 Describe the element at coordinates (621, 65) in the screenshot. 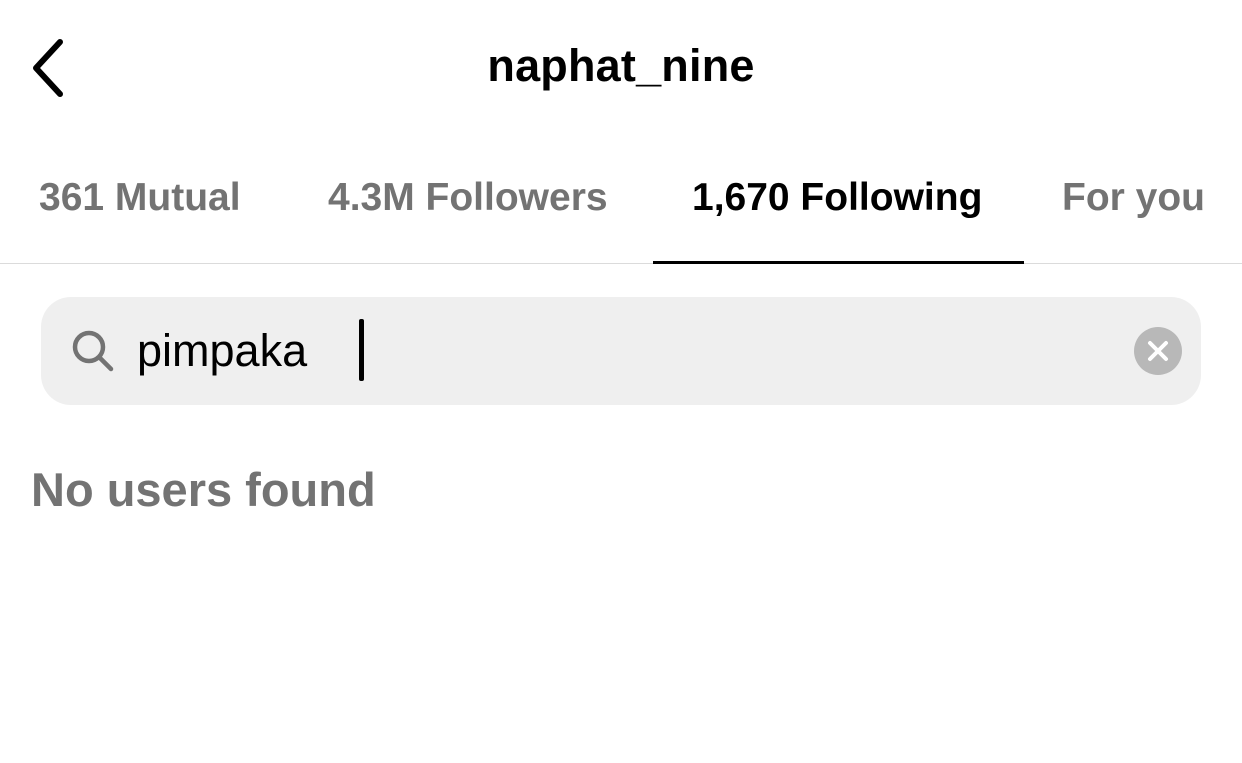

I see `page-title: naphat_nine` at that location.